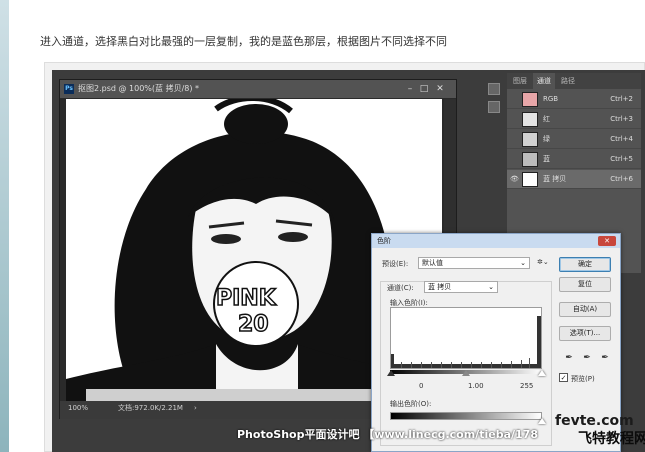  Describe the element at coordinates (440, 287) in the screenshot. I see `channel-value: 蓝 拷贝` at that location.